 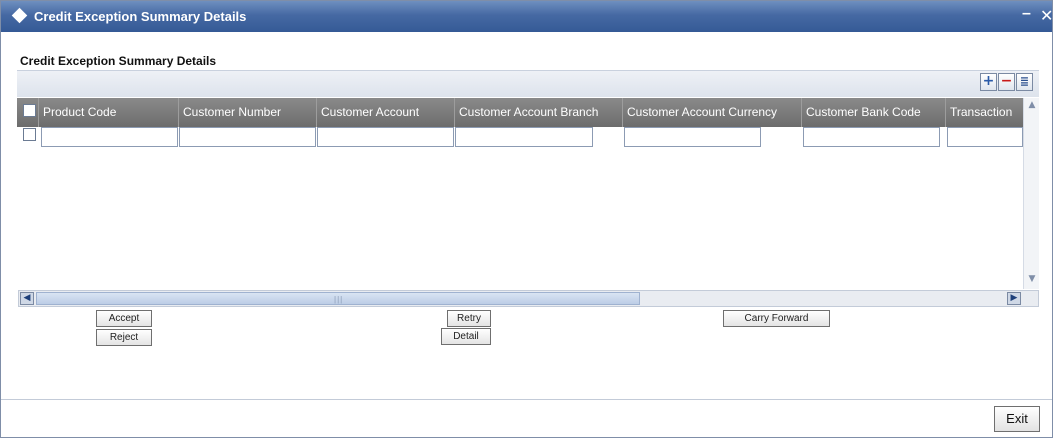 I want to click on window-title: Credit Exception Summary Details, so click(x=140, y=16).